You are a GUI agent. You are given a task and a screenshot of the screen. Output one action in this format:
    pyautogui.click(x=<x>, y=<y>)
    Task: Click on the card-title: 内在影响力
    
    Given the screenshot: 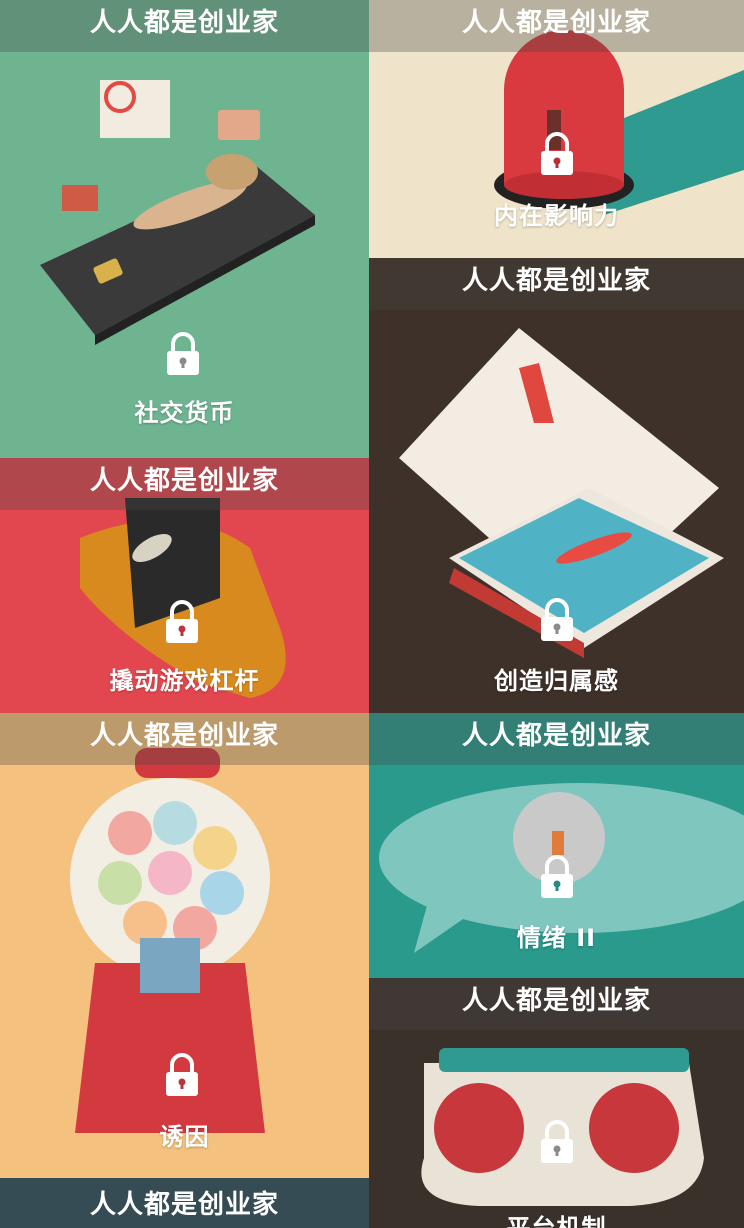 What is the action you would take?
    pyautogui.click(x=556, y=216)
    